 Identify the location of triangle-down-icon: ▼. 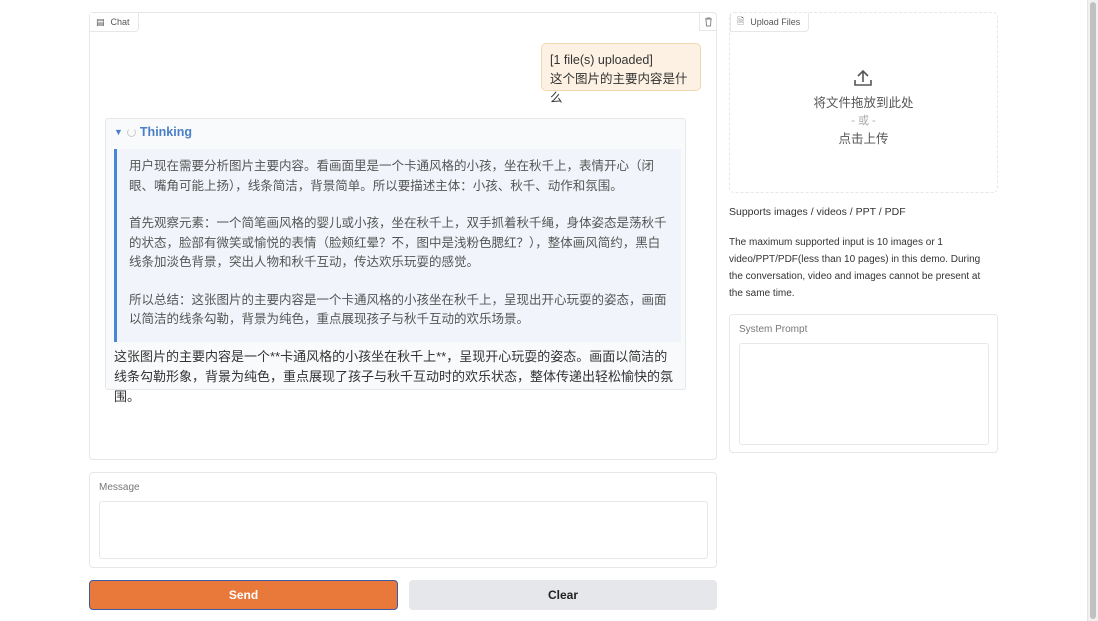
(118, 132).